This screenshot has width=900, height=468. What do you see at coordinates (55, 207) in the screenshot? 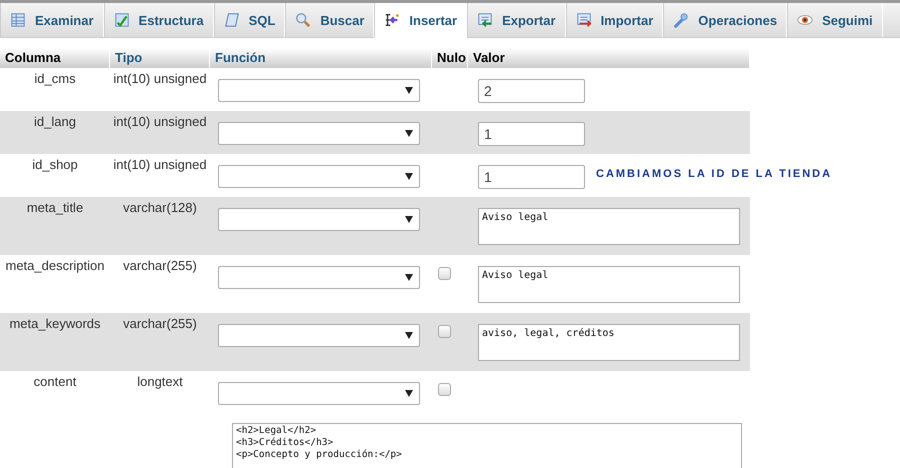
I see `column-name: meta_title` at bounding box center [55, 207].